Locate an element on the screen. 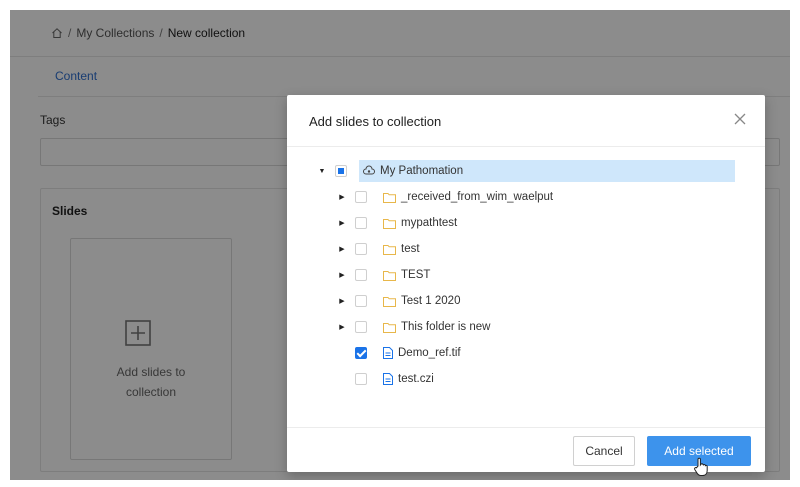 The image size is (800, 487). tree-node-folder: ▶ TEST is located at coordinates (386, 275).